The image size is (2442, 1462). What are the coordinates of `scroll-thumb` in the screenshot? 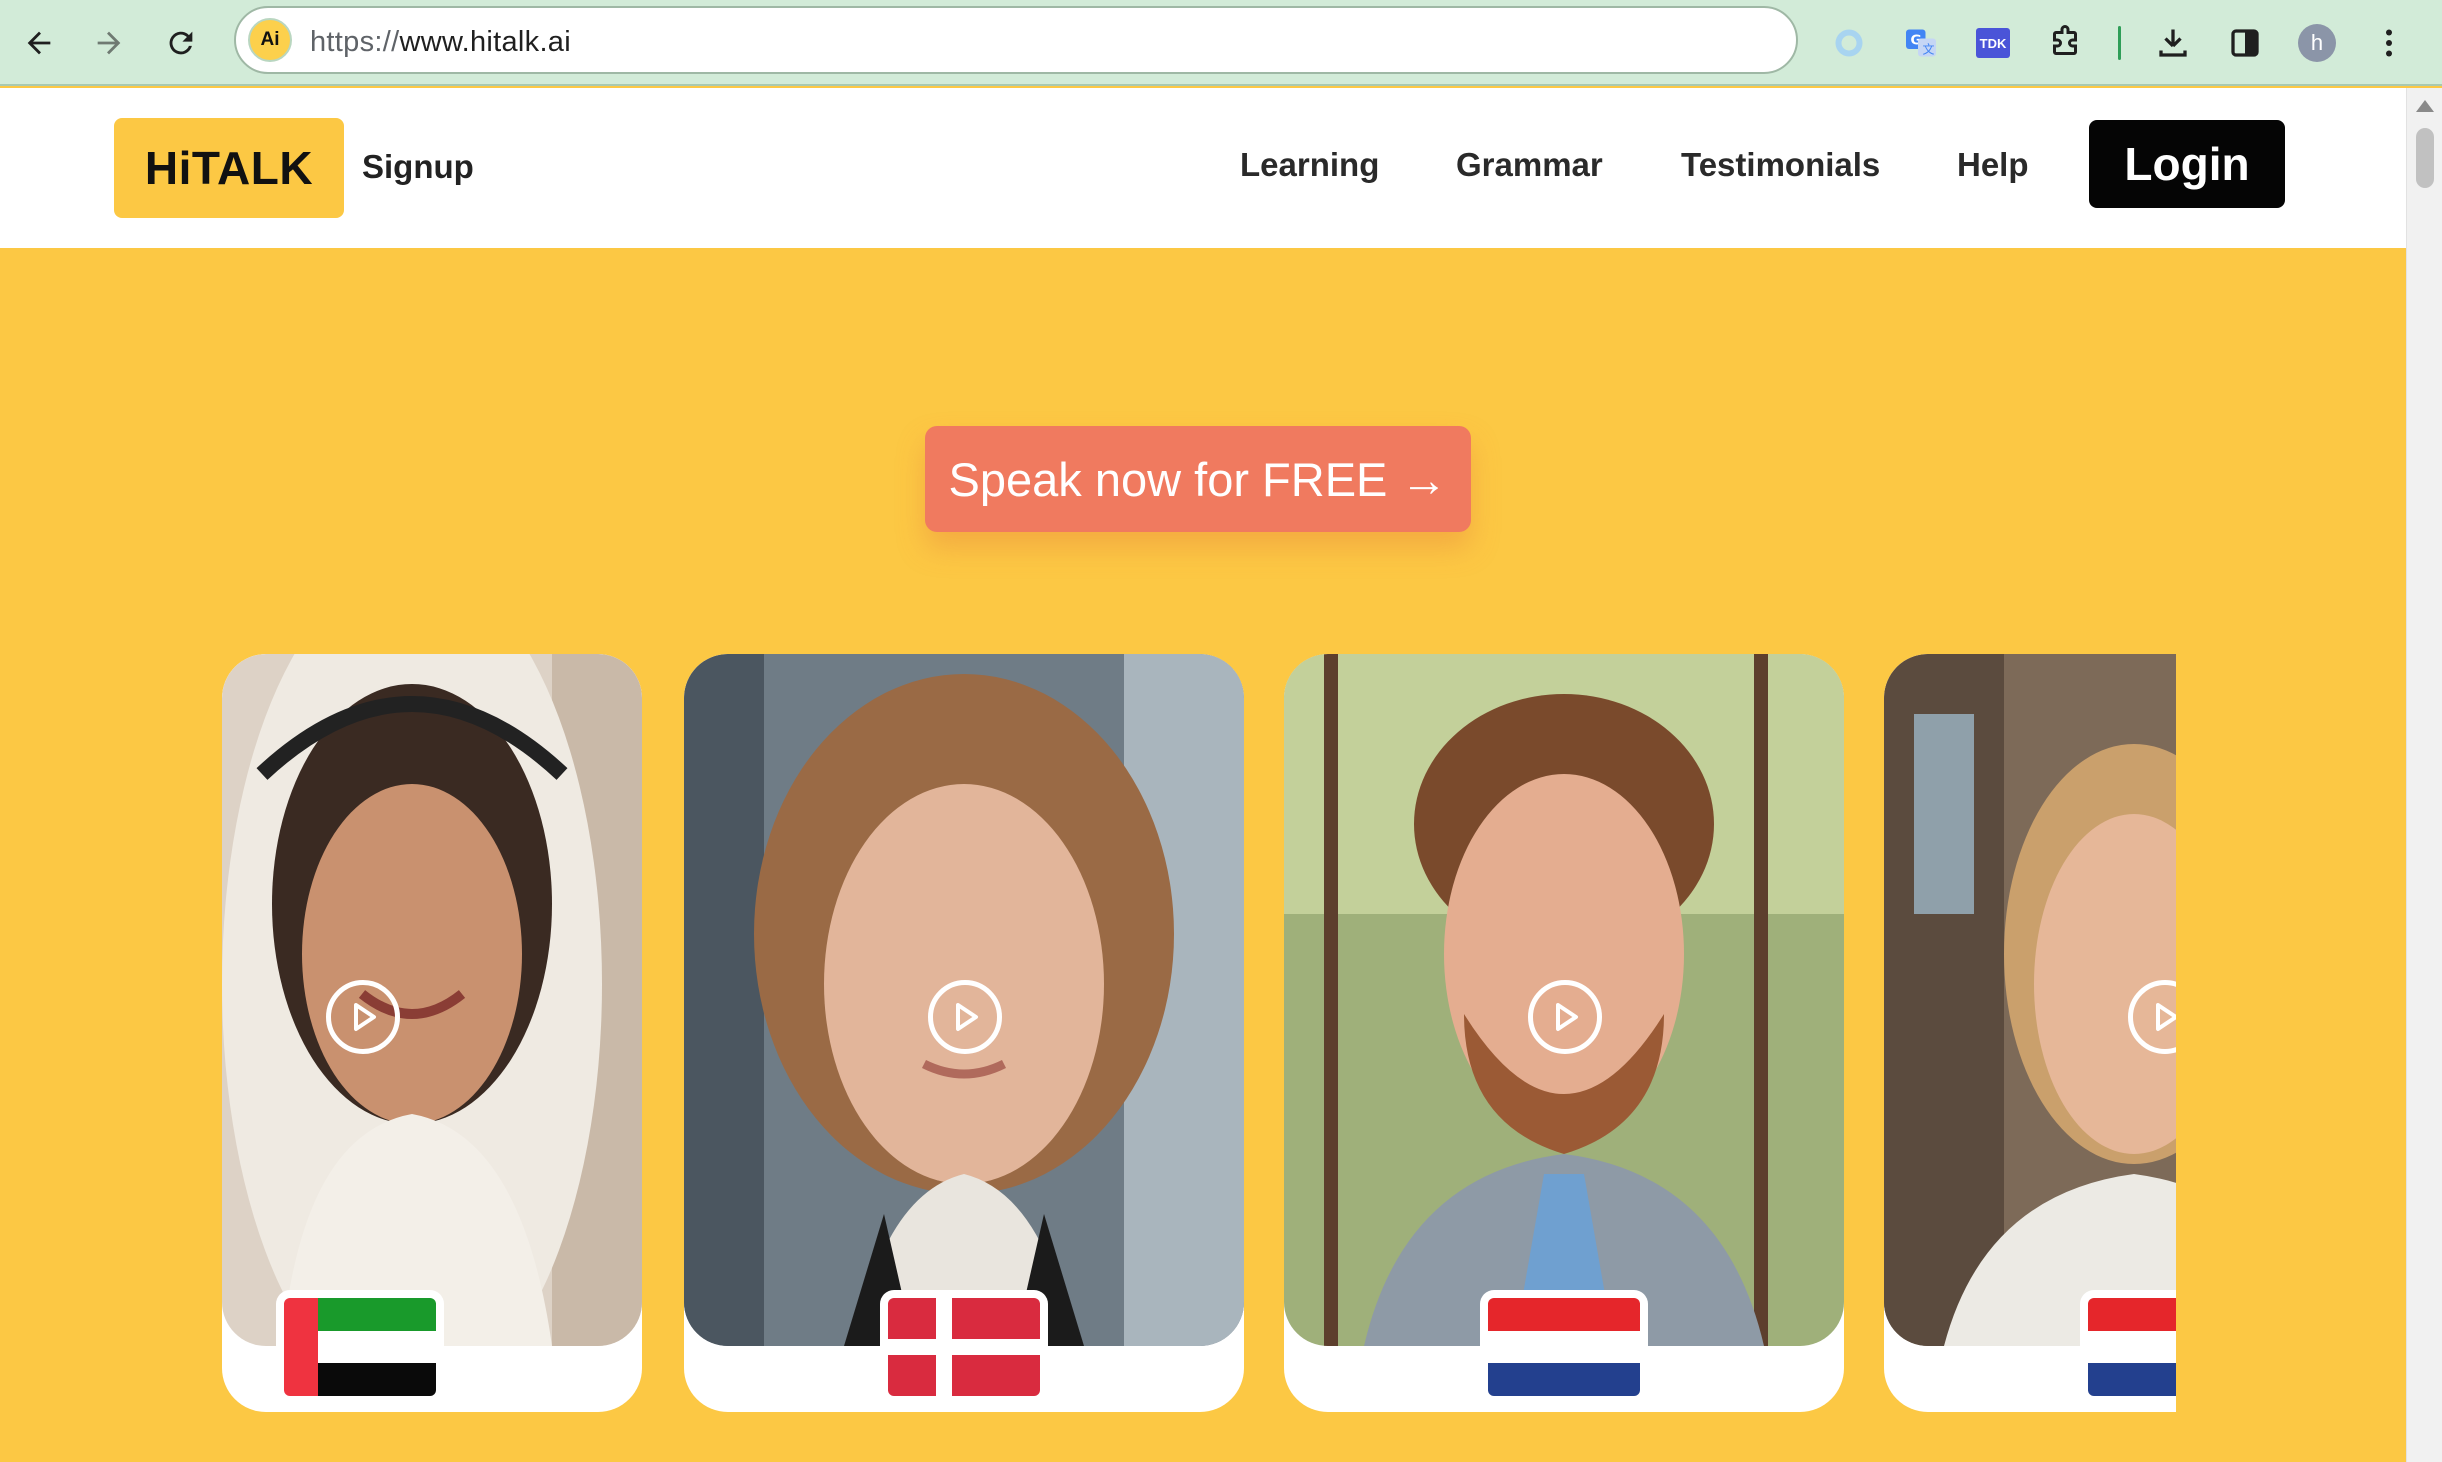 It's located at (2425, 158).